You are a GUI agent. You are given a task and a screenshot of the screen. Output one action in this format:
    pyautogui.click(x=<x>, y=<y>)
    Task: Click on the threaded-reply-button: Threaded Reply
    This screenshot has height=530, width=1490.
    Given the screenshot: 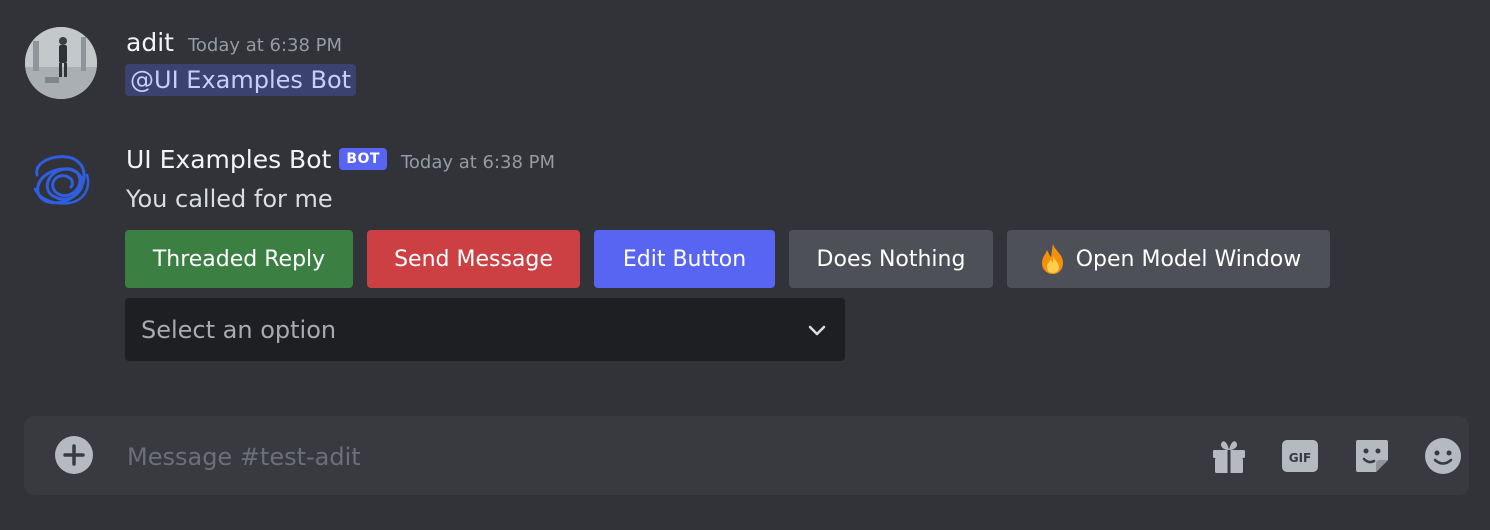 What is the action you would take?
    pyautogui.click(x=239, y=259)
    